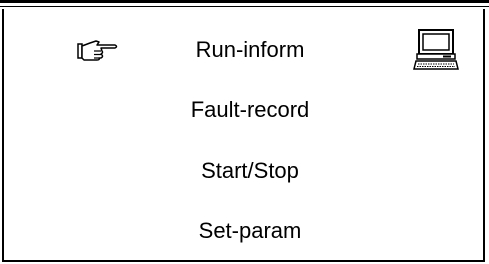 Image resolution: width=489 pixels, height=264 pixels. Describe the element at coordinates (250, 110) in the screenshot. I see `menu-item-fault-record: Fault-record` at that location.